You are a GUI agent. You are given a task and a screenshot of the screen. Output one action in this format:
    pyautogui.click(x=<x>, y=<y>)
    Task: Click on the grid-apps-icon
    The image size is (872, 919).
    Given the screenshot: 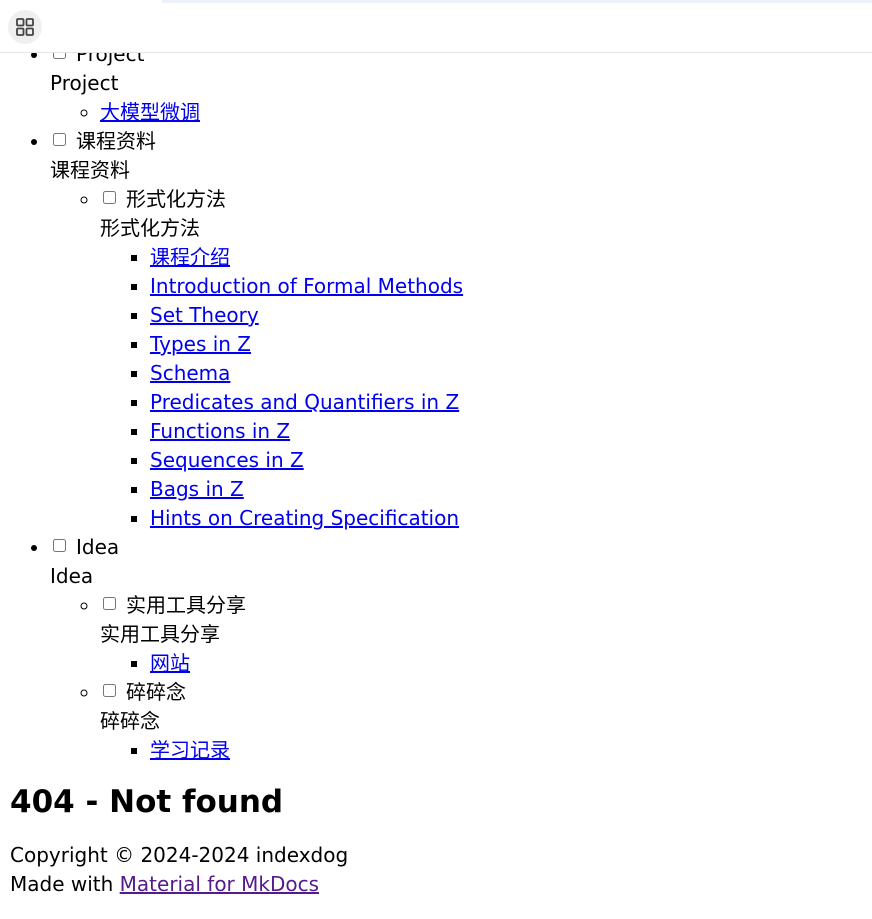 What is the action you would take?
    pyautogui.click(x=25, y=27)
    